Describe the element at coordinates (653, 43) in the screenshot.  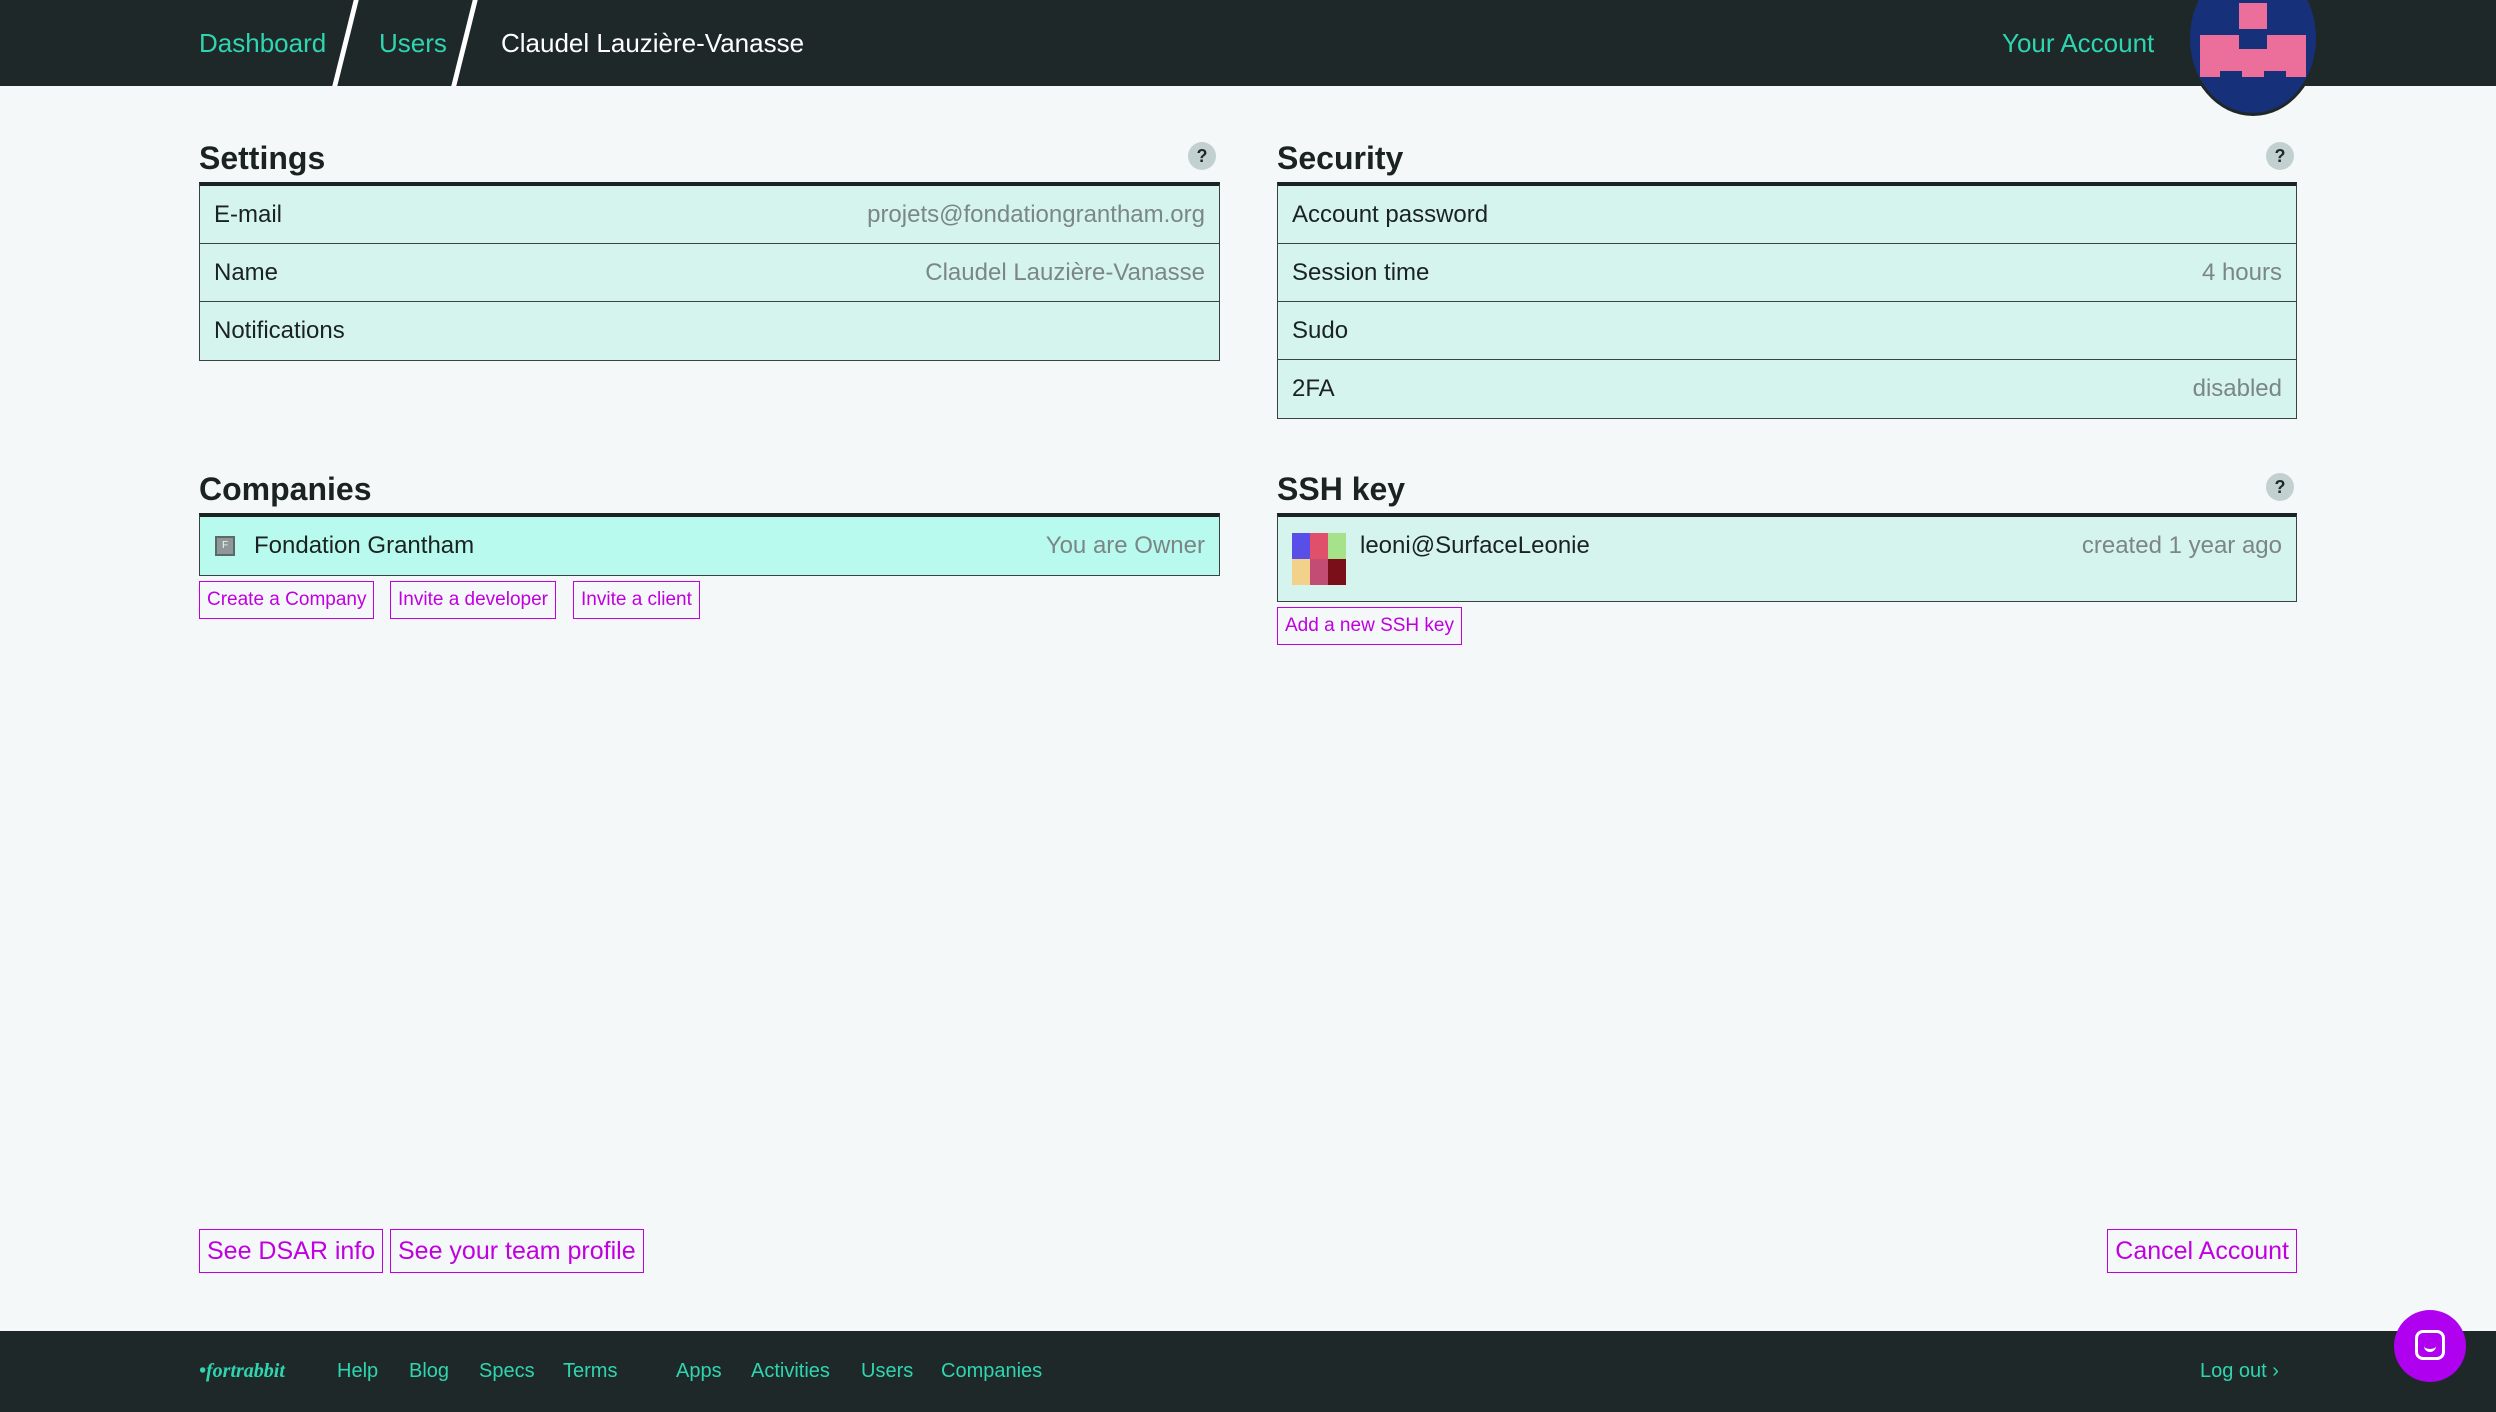
I see `breadcrumb-current-user: Claudel Lauzière-Vanasse` at that location.